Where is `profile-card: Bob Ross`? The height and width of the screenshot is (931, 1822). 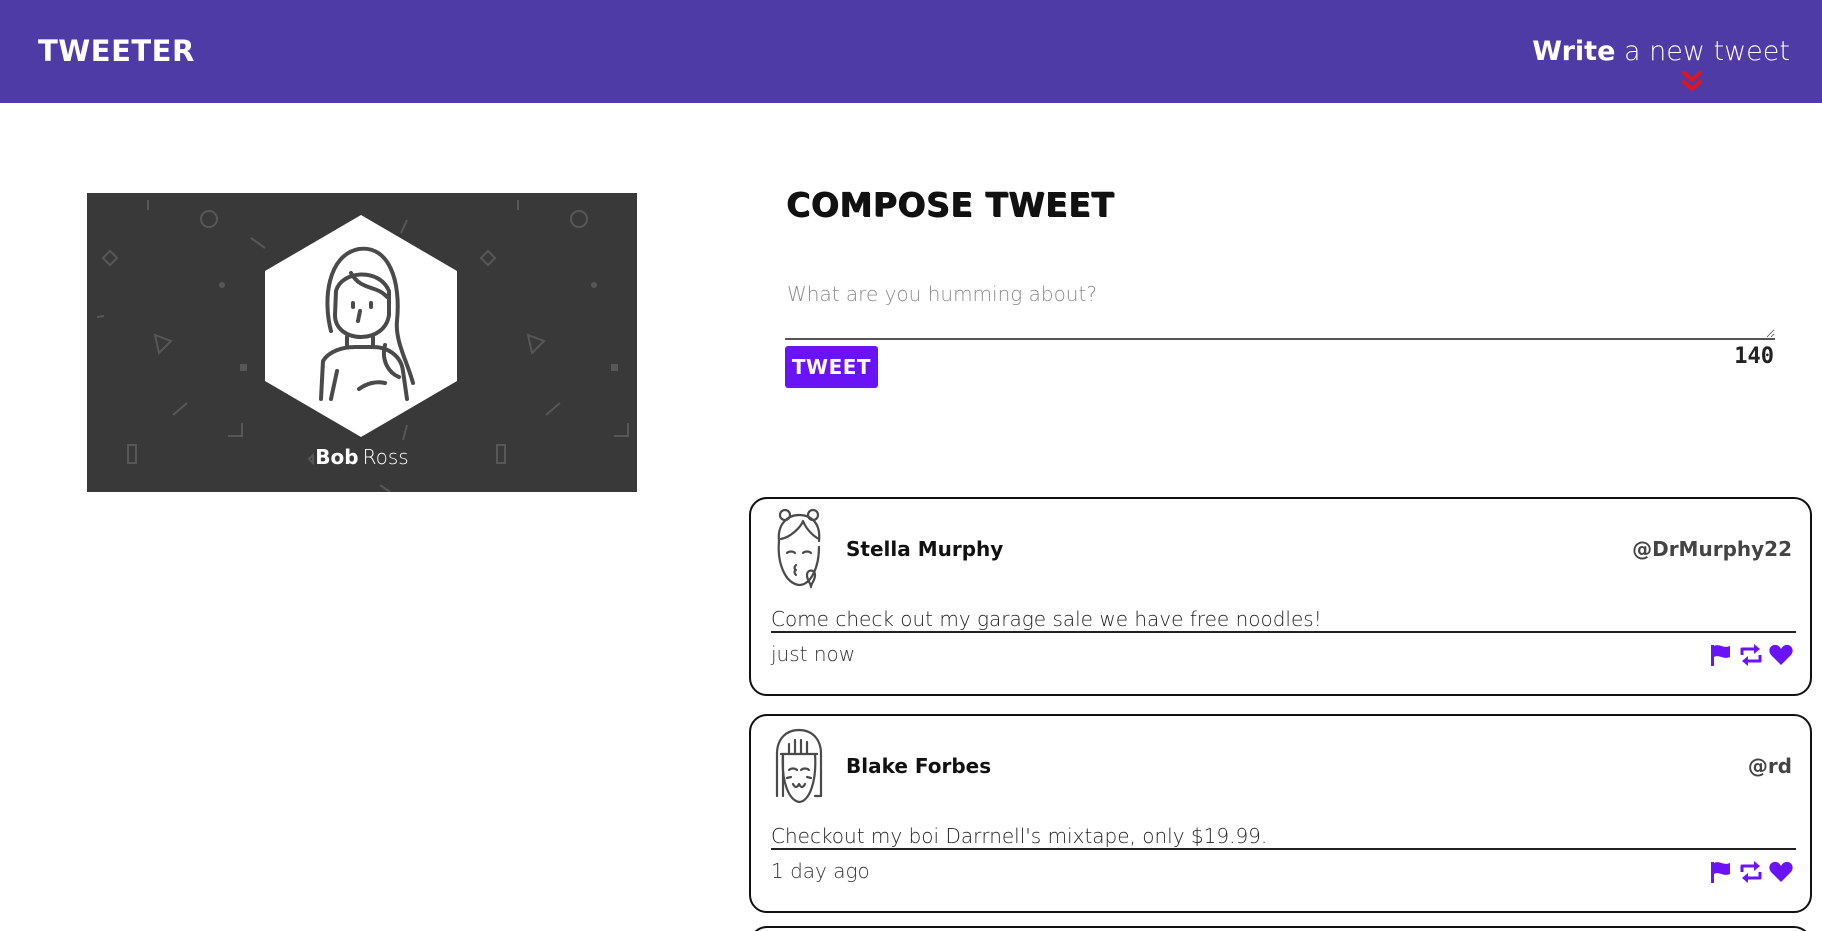 profile-card: Bob Ross is located at coordinates (362, 342).